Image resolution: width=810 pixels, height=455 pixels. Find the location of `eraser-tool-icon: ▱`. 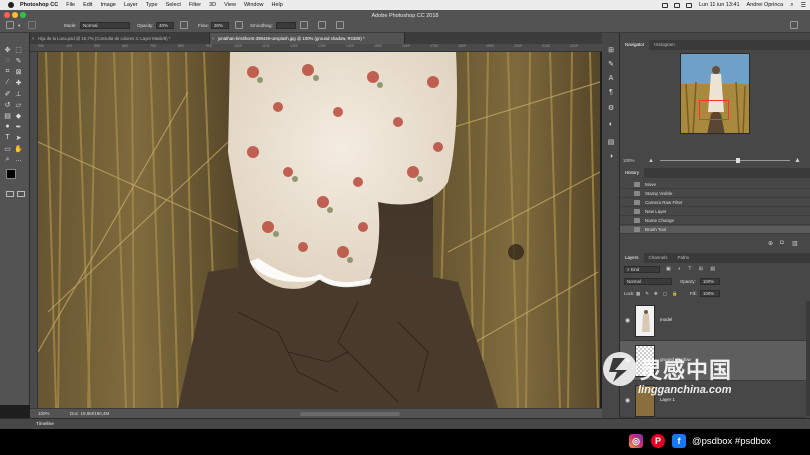

eraser-tool-icon: ▱ is located at coordinates (18, 104).